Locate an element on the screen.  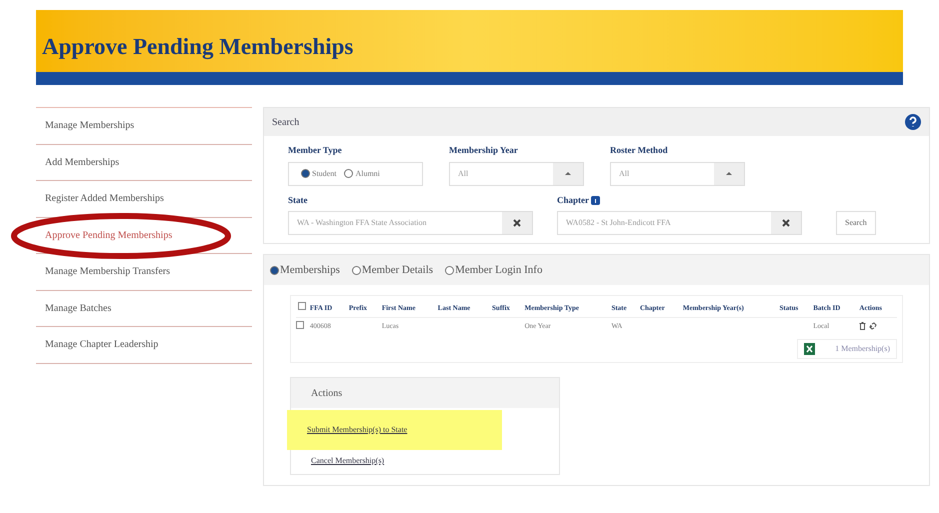
radio-label: Student is located at coordinates (324, 174).